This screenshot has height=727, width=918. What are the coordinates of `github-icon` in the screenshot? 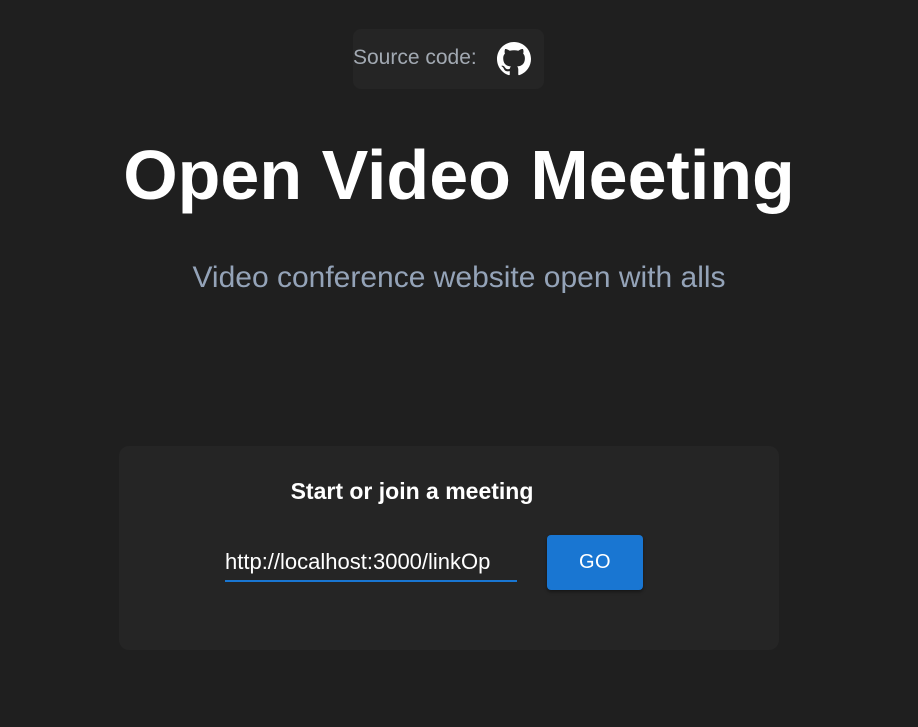 It's located at (514, 59).